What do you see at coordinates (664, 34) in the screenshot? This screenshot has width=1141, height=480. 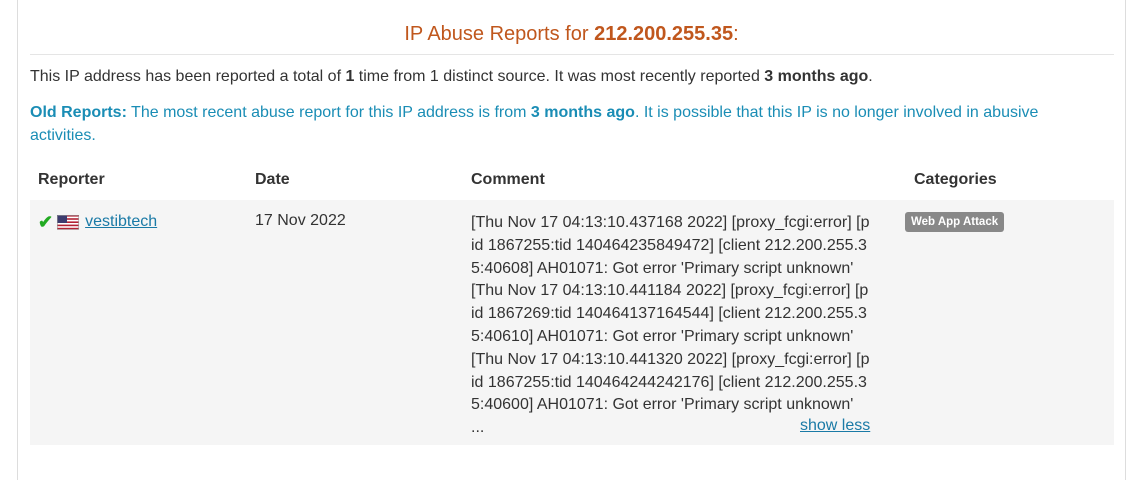 I see `title-ip: 212.200.255.35` at bounding box center [664, 34].